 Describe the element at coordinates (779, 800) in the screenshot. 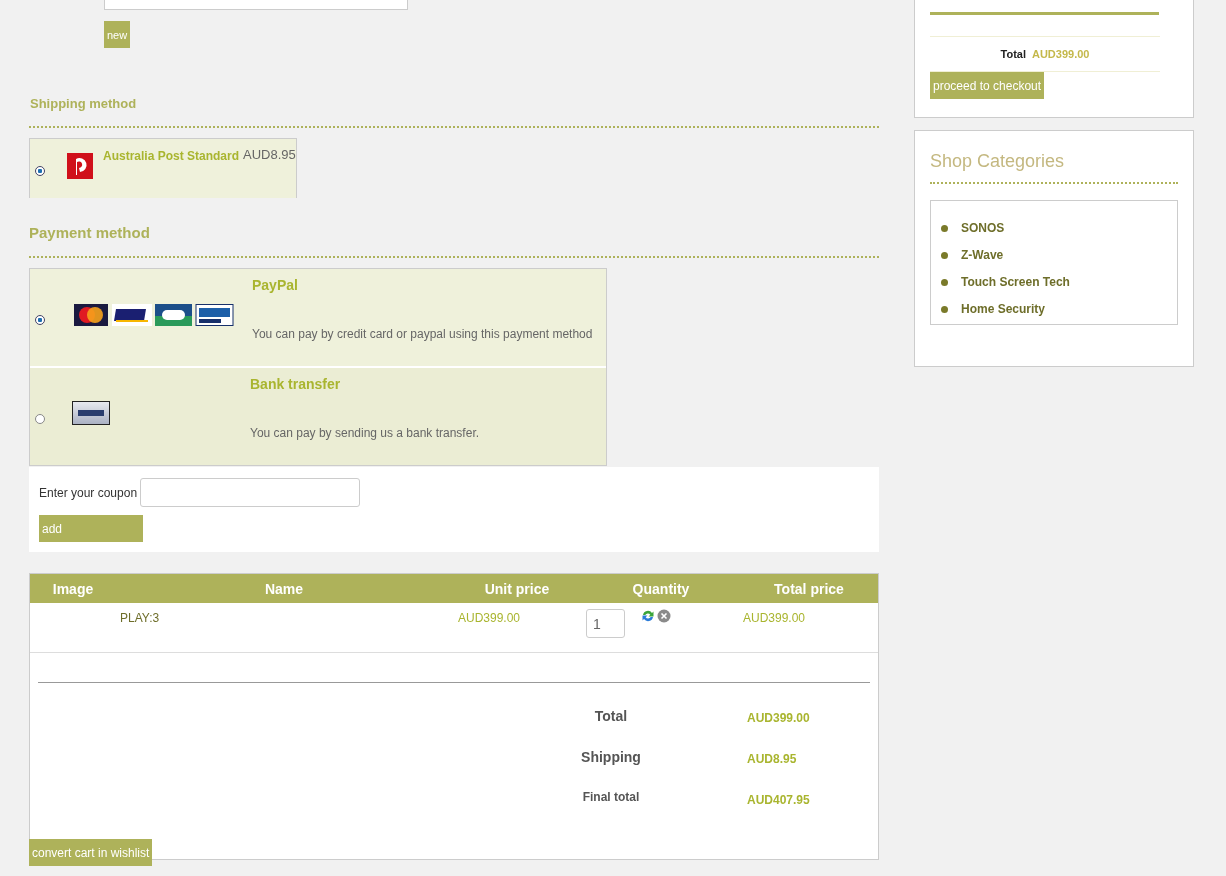

I see `total-value: AUD407.95` at that location.